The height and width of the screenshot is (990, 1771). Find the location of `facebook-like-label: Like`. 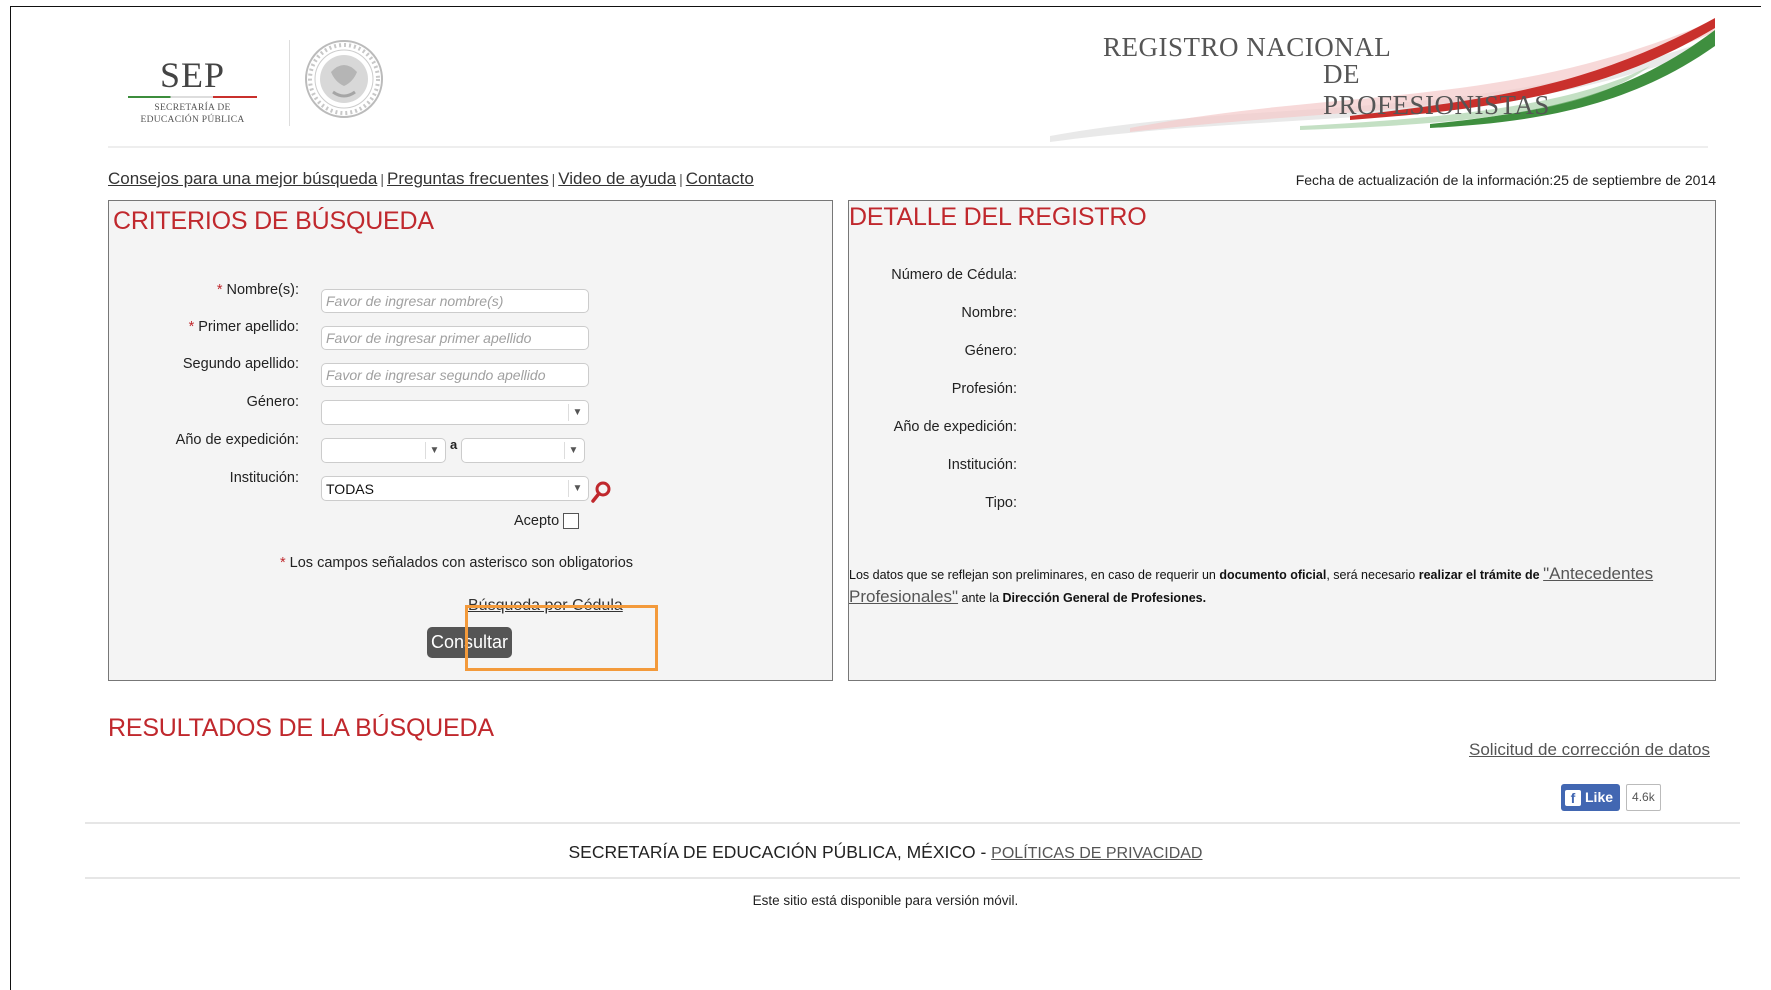

facebook-like-label: Like is located at coordinates (1599, 797).